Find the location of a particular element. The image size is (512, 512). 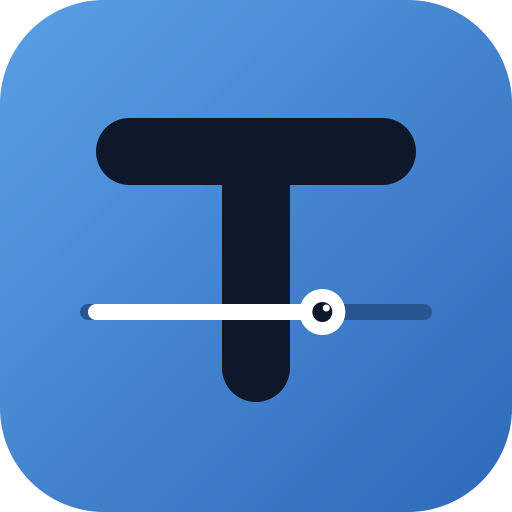

letter-t-stem is located at coordinates (256, 271).